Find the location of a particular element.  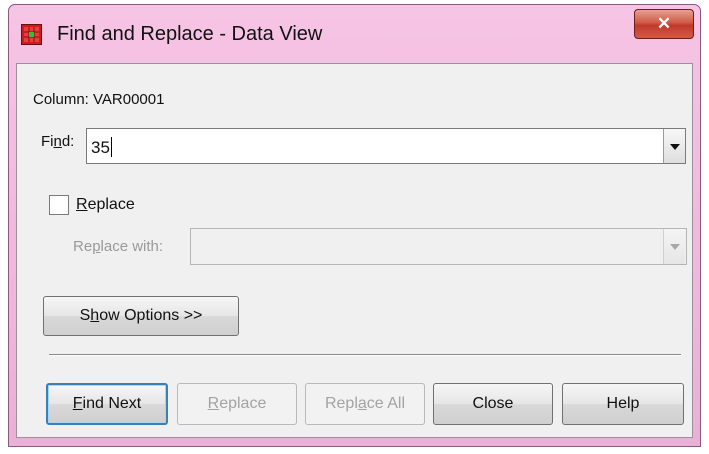

window-title: Find and Replace - Data View is located at coordinates (190, 34).